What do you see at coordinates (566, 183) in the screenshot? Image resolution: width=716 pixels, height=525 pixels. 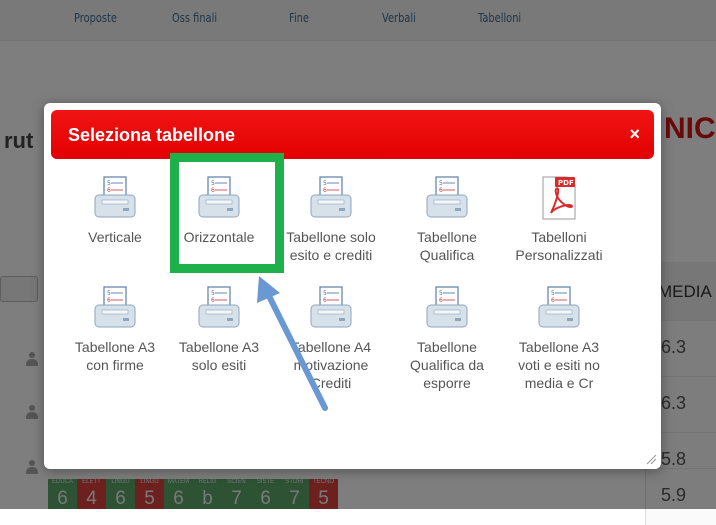 I see `svg-text: PDF` at bounding box center [566, 183].